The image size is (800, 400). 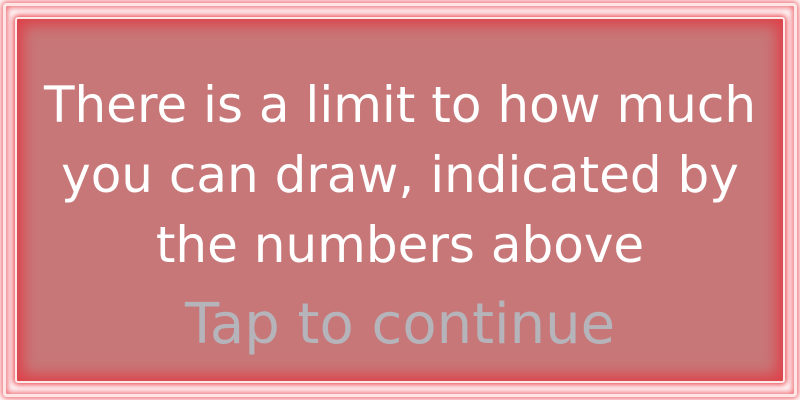 What do you see at coordinates (400, 105) in the screenshot?
I see `message-line-1: There is a limit to how much` at bounding box center [400, 105].